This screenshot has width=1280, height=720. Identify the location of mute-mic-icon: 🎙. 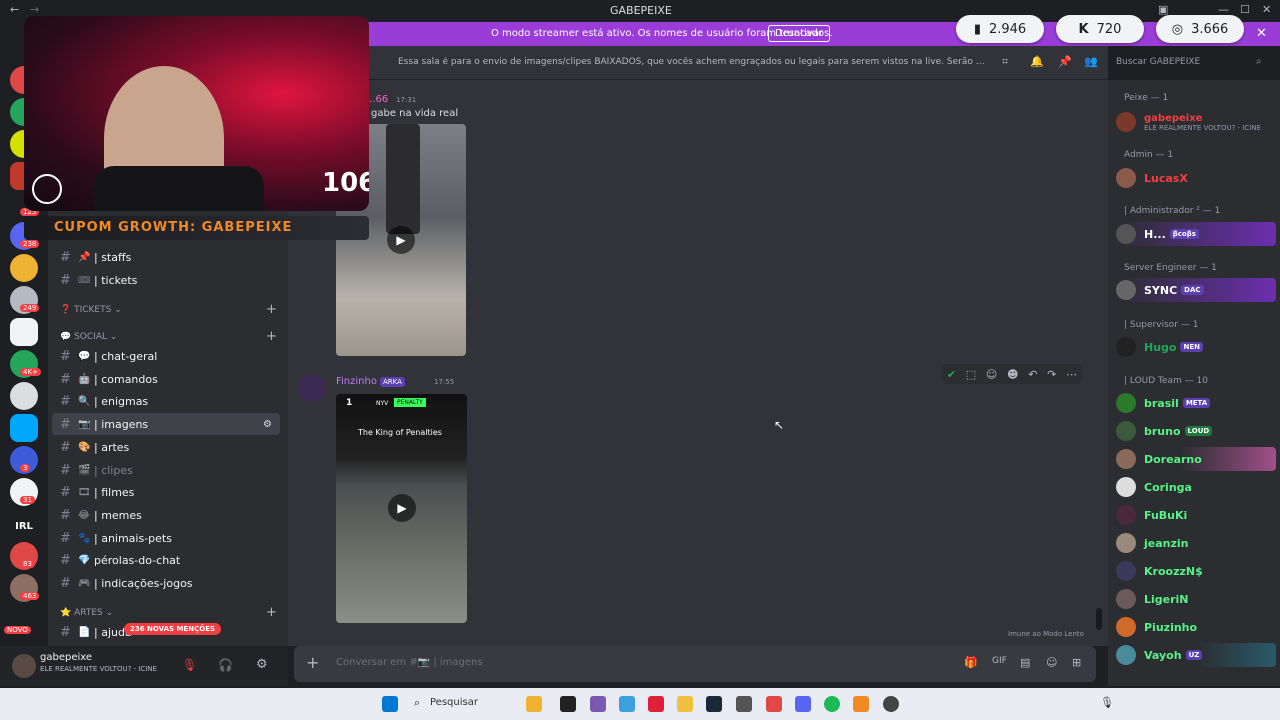
(189, 665).